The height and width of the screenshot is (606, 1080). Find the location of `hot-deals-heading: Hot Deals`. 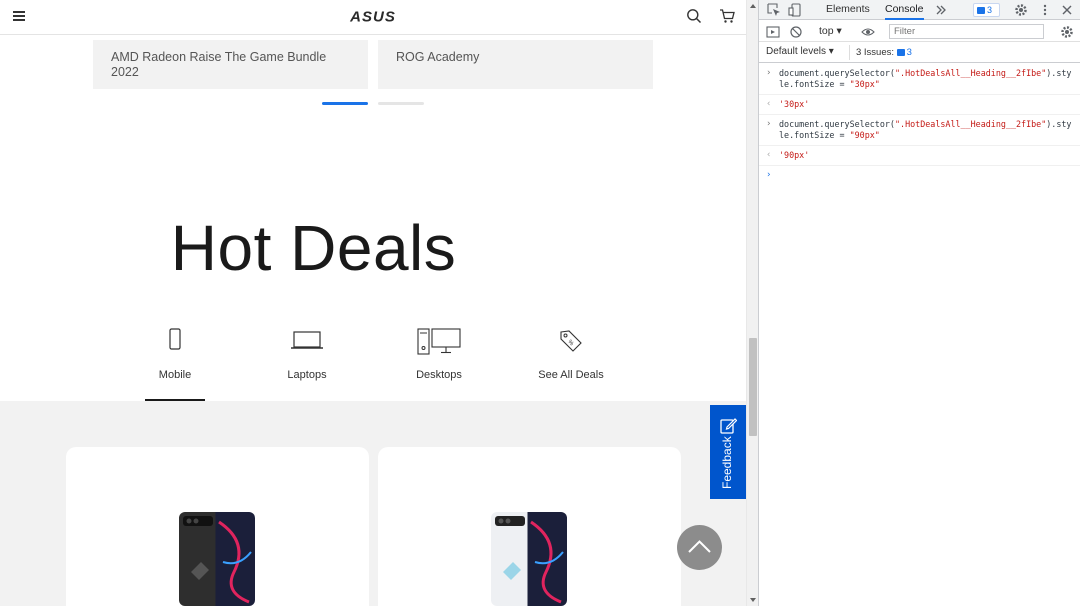

hot-deals-heading: Hot Deals is located at coordinates (373, 248).